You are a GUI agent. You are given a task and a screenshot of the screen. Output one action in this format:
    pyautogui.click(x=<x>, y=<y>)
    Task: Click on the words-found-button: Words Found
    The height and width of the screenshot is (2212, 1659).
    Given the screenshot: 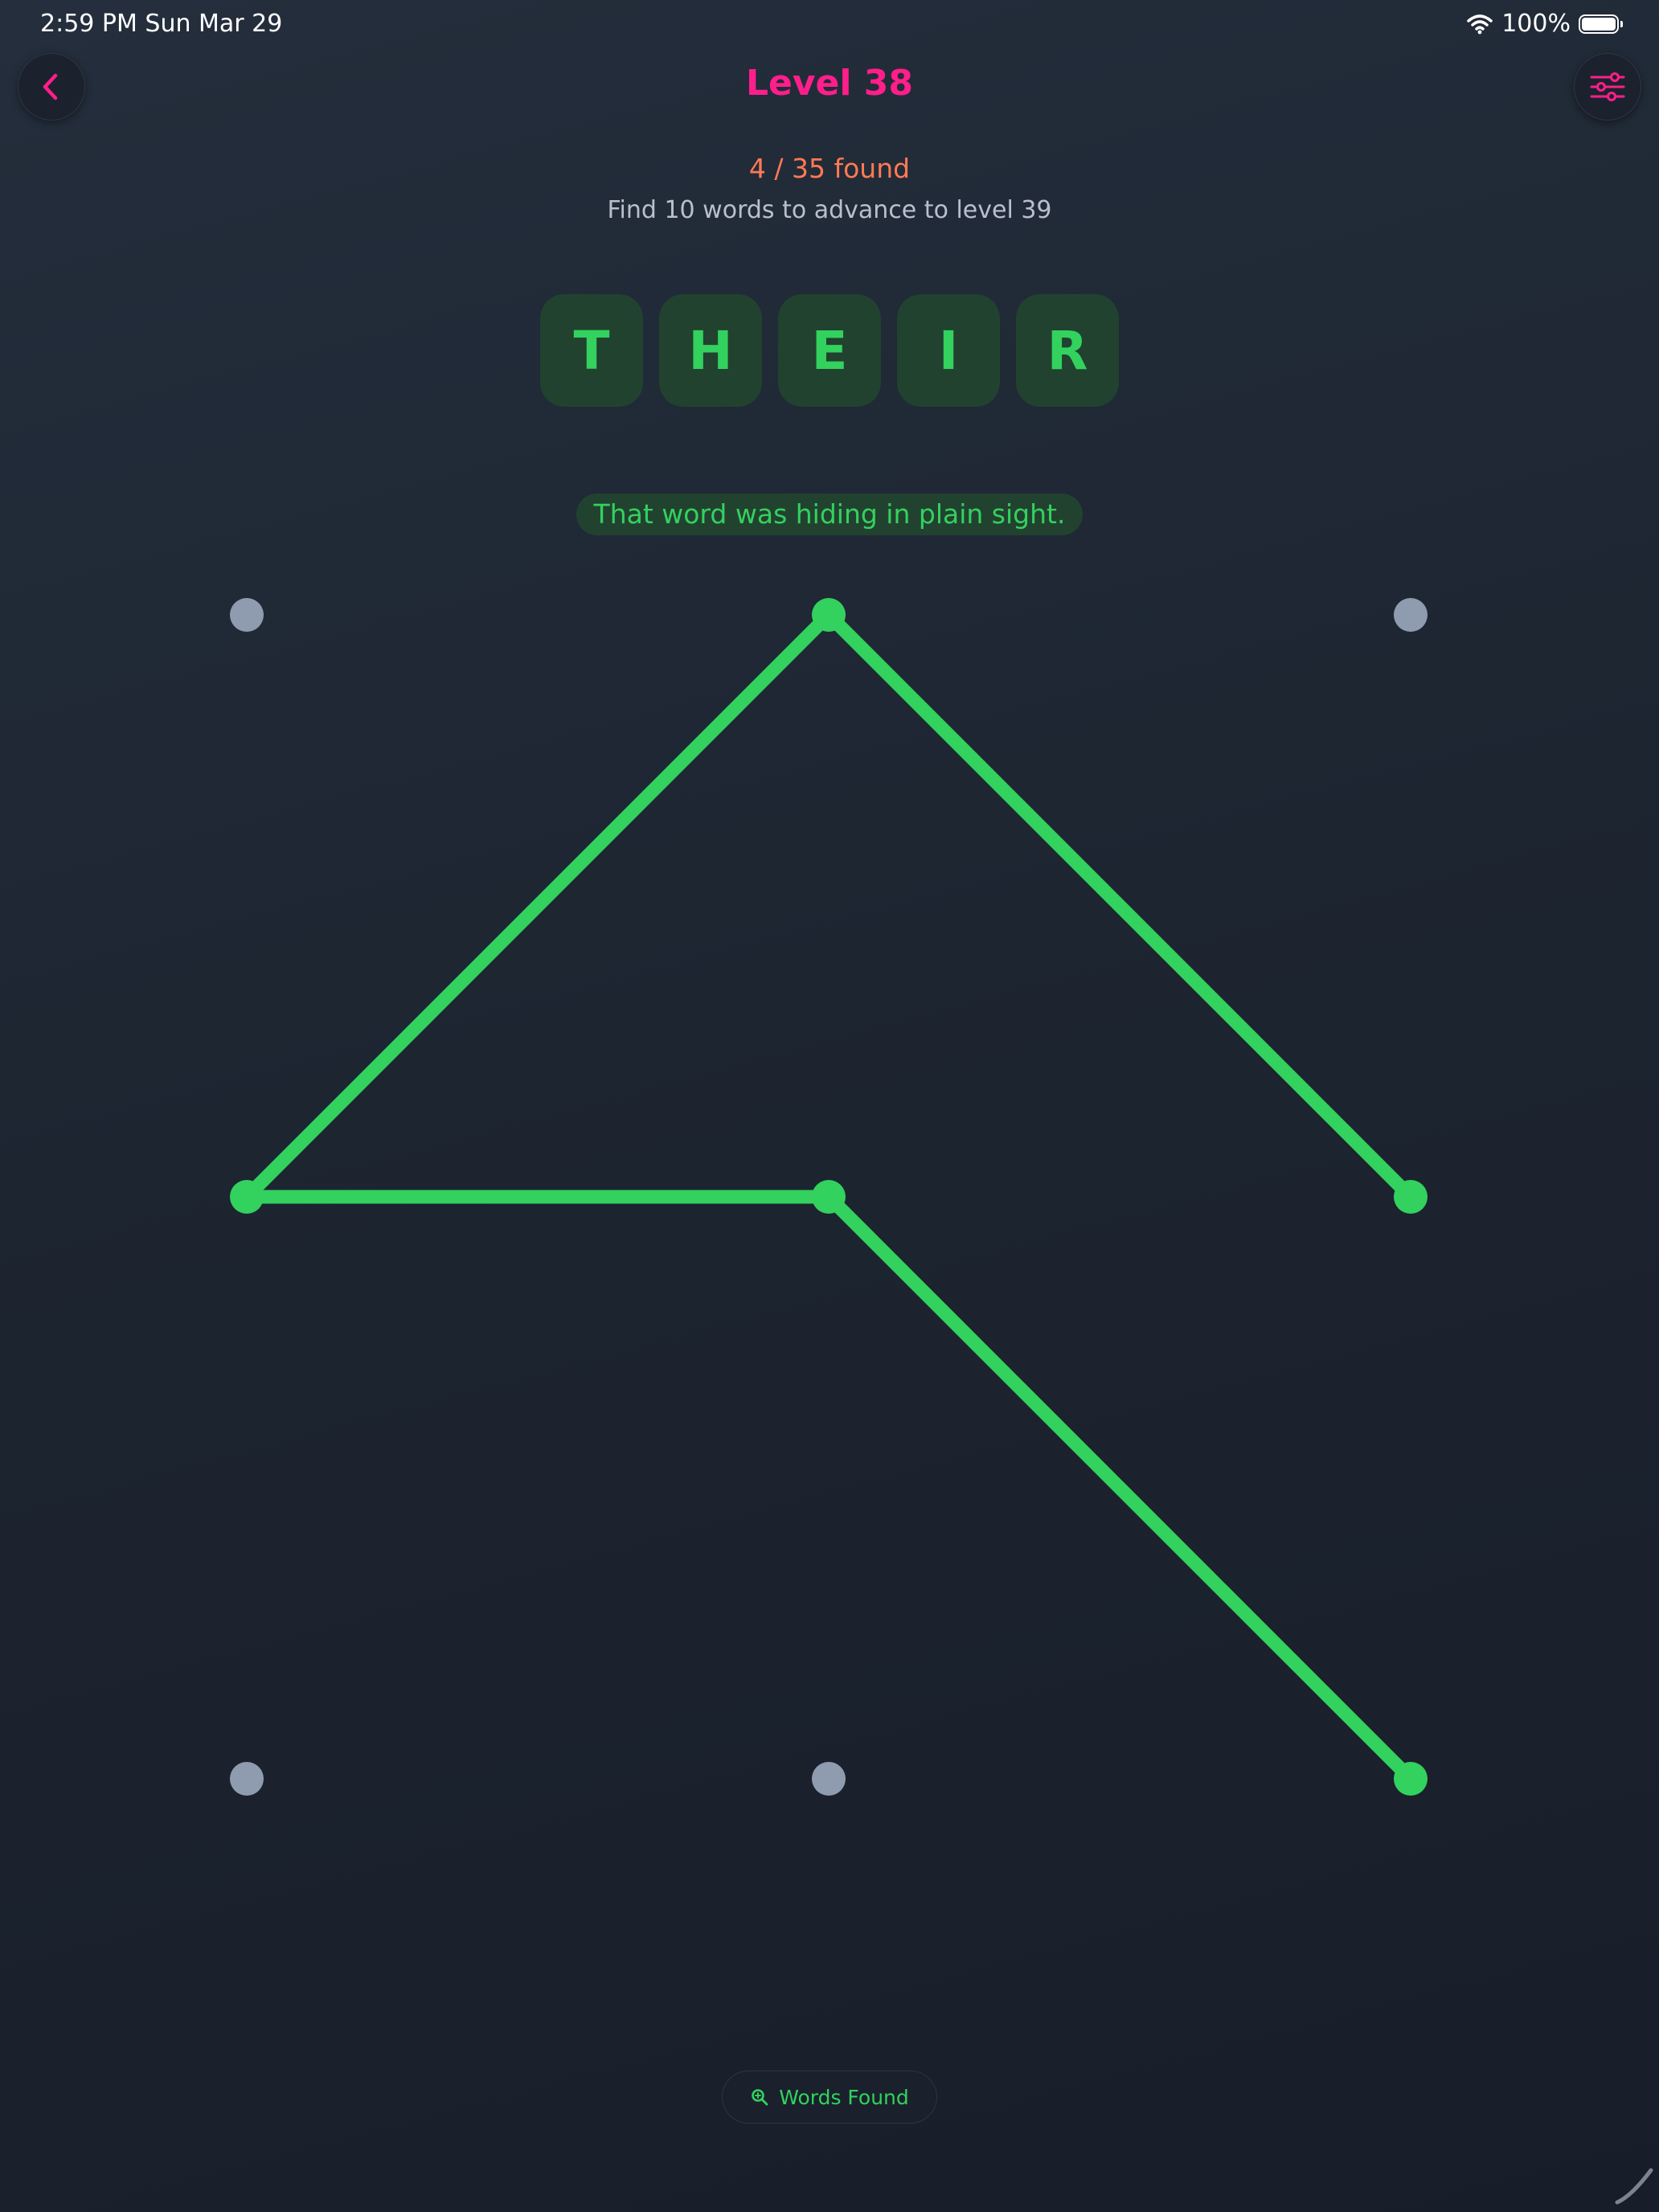 What is the action you would take?
    pyautogui.click(x=829, y=2097)
    